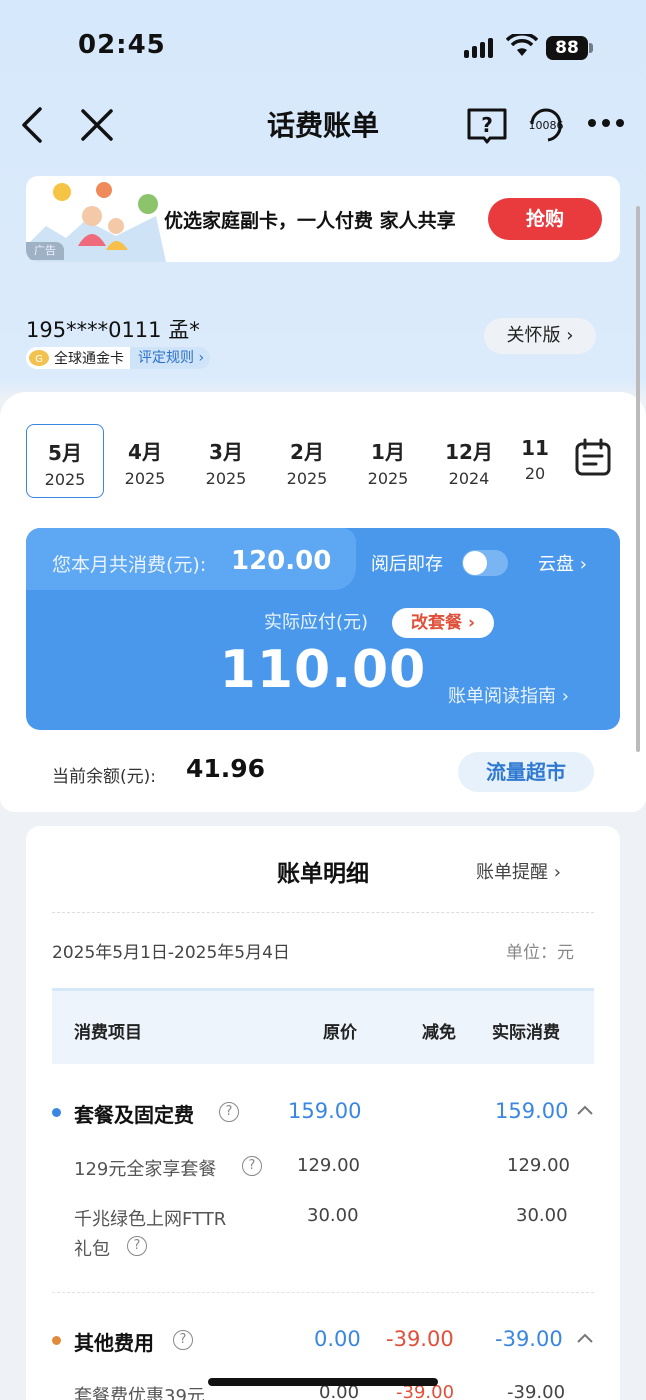 The width and height of the screenshot is (646, 1400). What do you see at coordinates (307, 461) in the screenshot?
I see `month-tab: 2月 2025` at bounding box center [307, 461].